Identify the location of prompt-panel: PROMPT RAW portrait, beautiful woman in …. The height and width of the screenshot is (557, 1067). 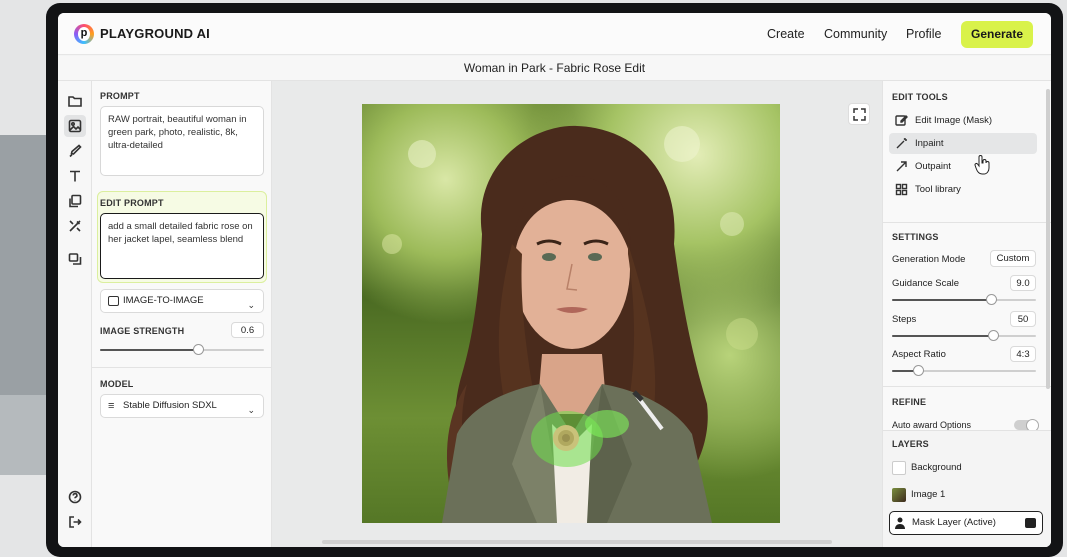
(182, 314).